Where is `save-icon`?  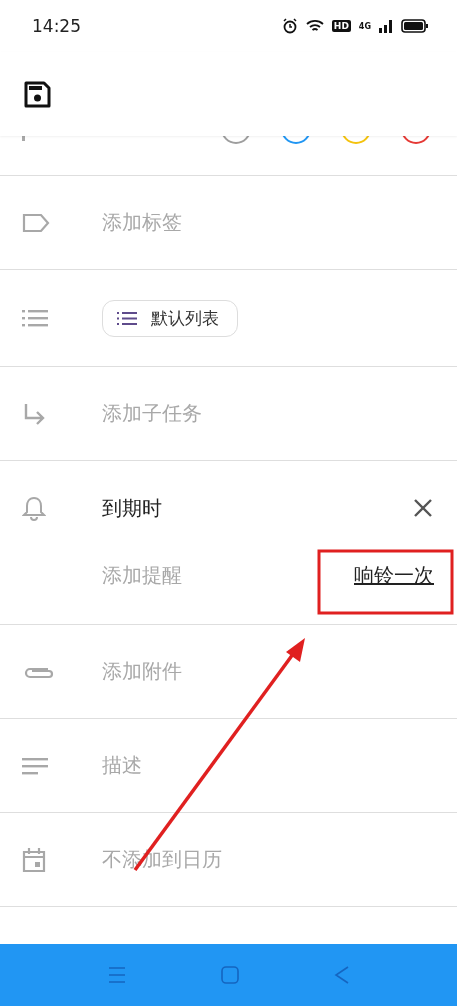
save-icon is located at coordinates (37, 94).